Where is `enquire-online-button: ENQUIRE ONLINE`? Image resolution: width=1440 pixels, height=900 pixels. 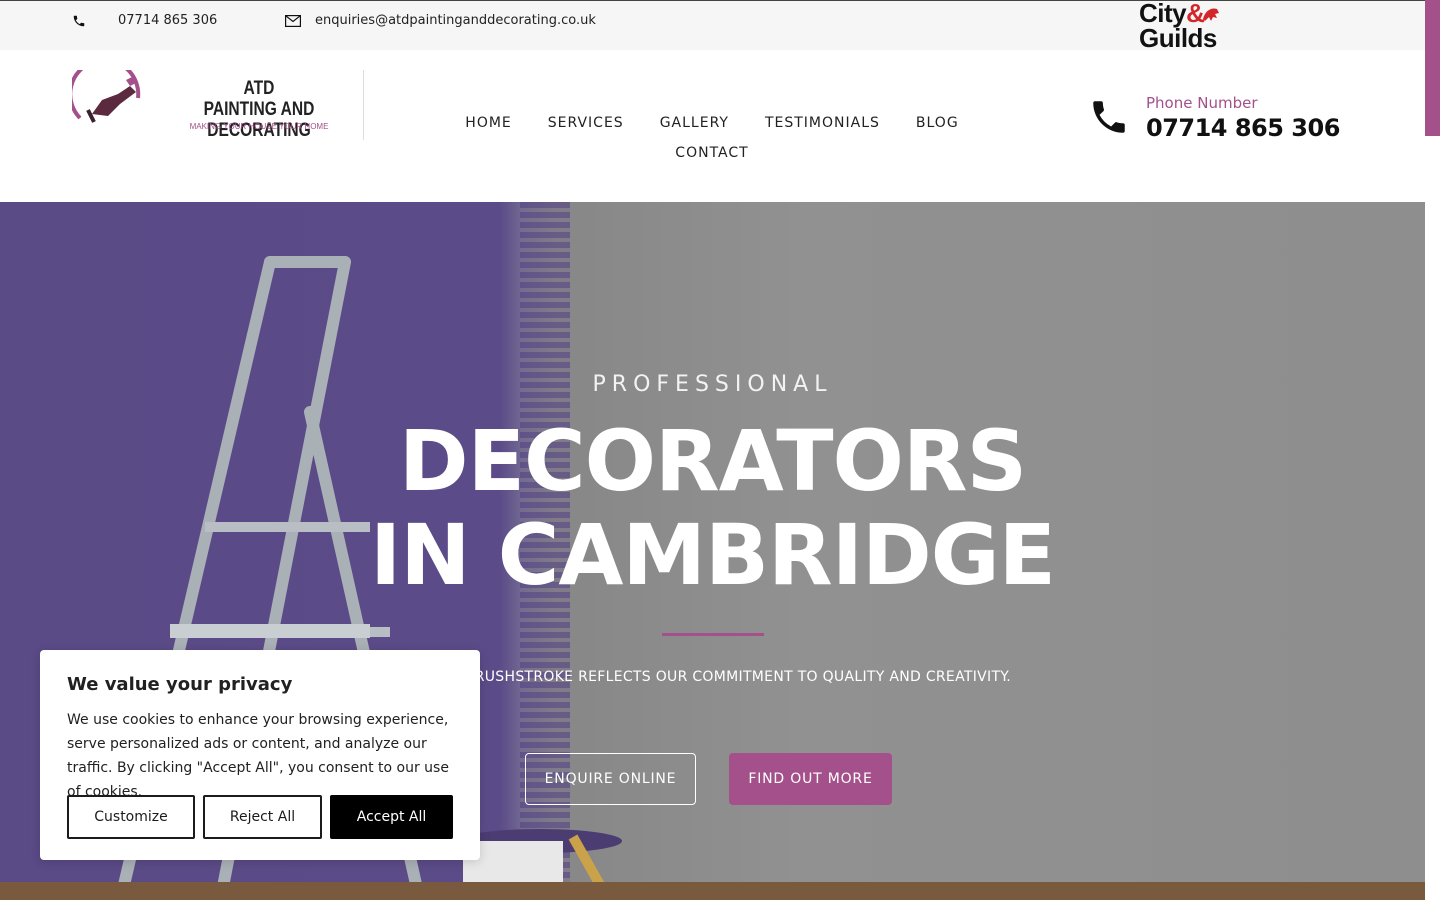
enquire-online-button: ENQUIRE ONLINE is located at coordinates (610, 779).